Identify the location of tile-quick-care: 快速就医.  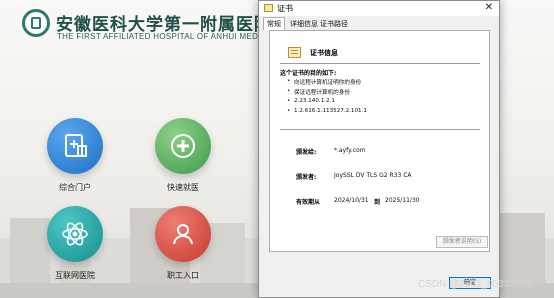
(183, 155).